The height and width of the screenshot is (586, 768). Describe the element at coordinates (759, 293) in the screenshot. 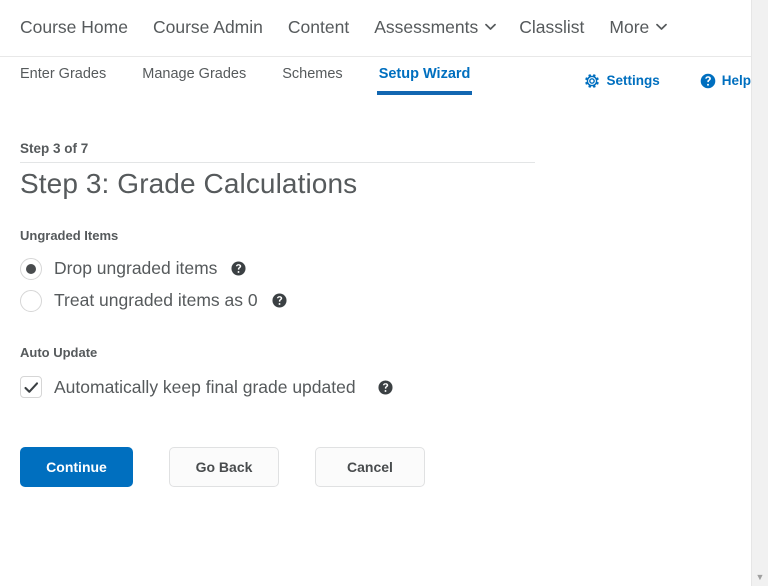

I see `vertical-scrollbar: ▼` at that location.